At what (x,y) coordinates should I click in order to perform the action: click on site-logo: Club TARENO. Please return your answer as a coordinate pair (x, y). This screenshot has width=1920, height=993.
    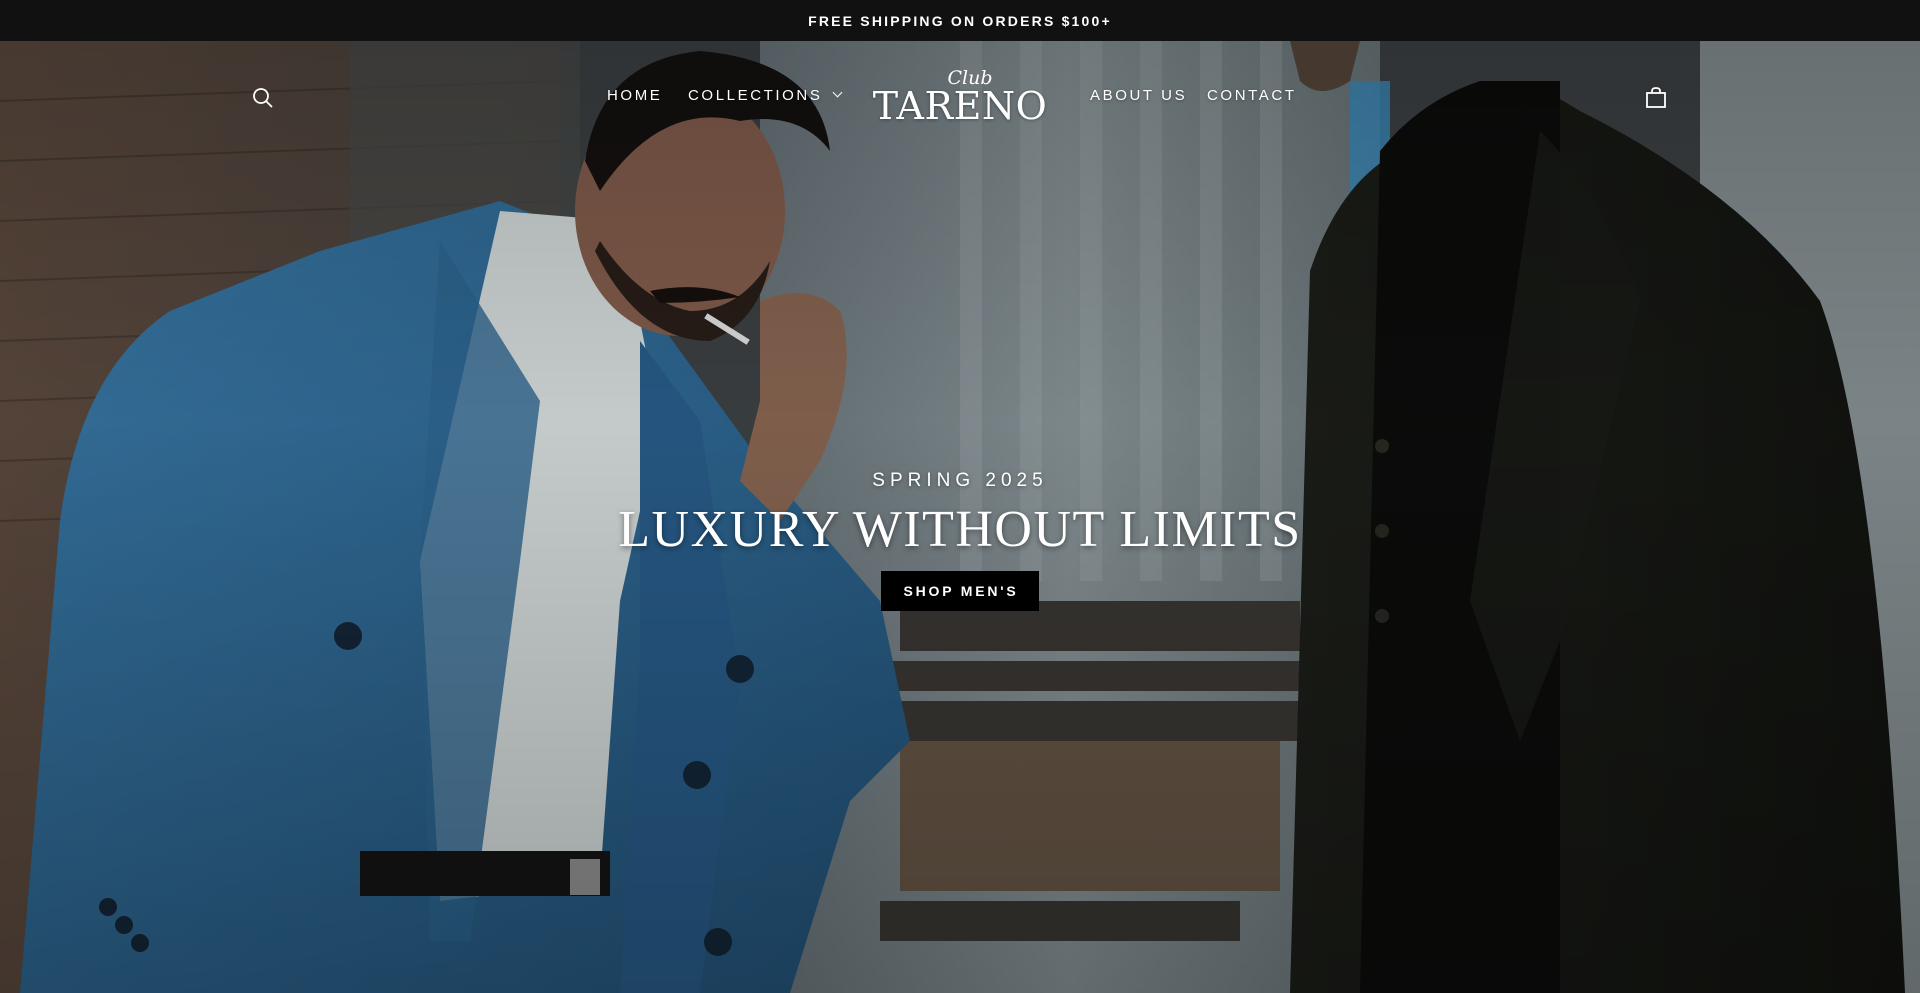
    Looking at the image, I should click on (960, 97).